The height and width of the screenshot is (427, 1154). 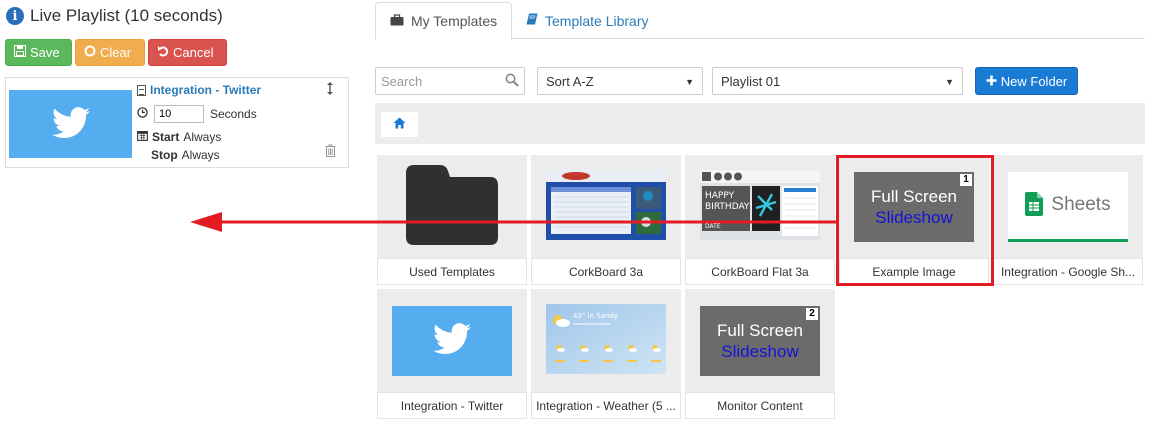 I want to click on template-toolbar: Sort A-Z ▼ Playlist 01 ▼ New Folder, so click(x=764, y=81).